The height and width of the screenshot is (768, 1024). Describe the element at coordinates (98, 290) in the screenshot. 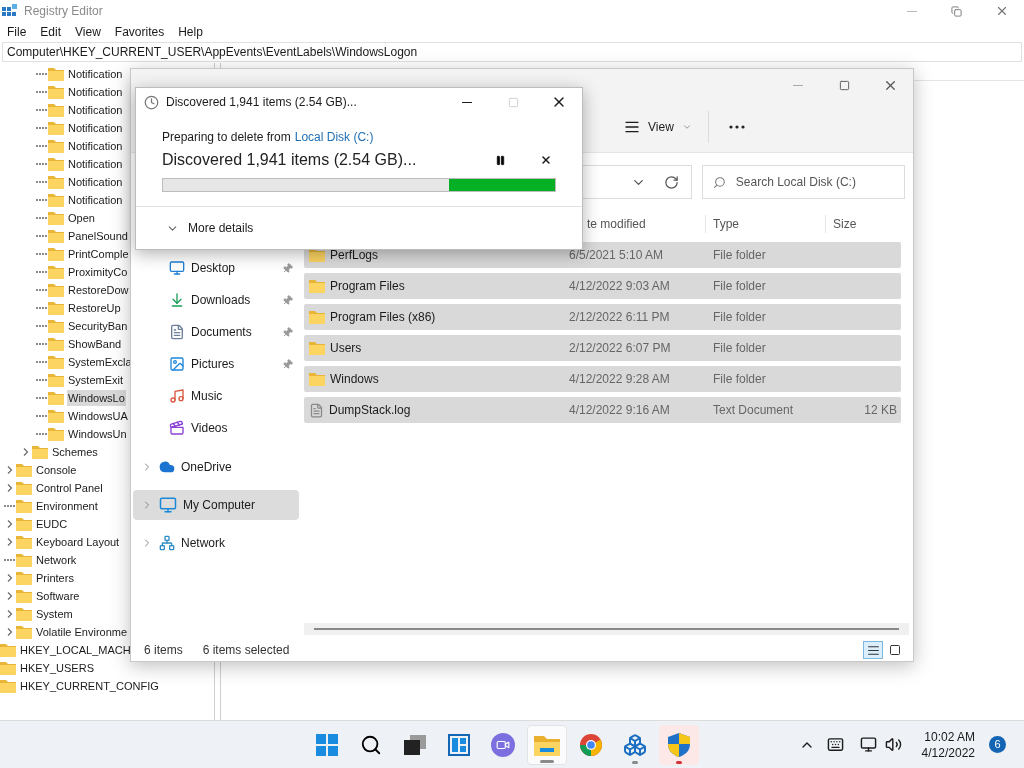

I see `tree-item: RestoreDow` at that location.